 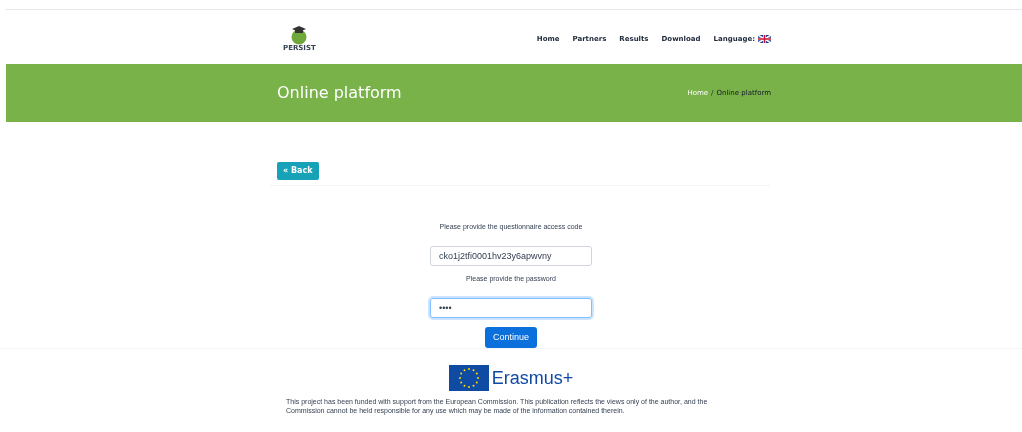 What do you see at coordinates (511, 308) in the screenshot?
I see `text-field: ••••` at bounding box center [511, 308].